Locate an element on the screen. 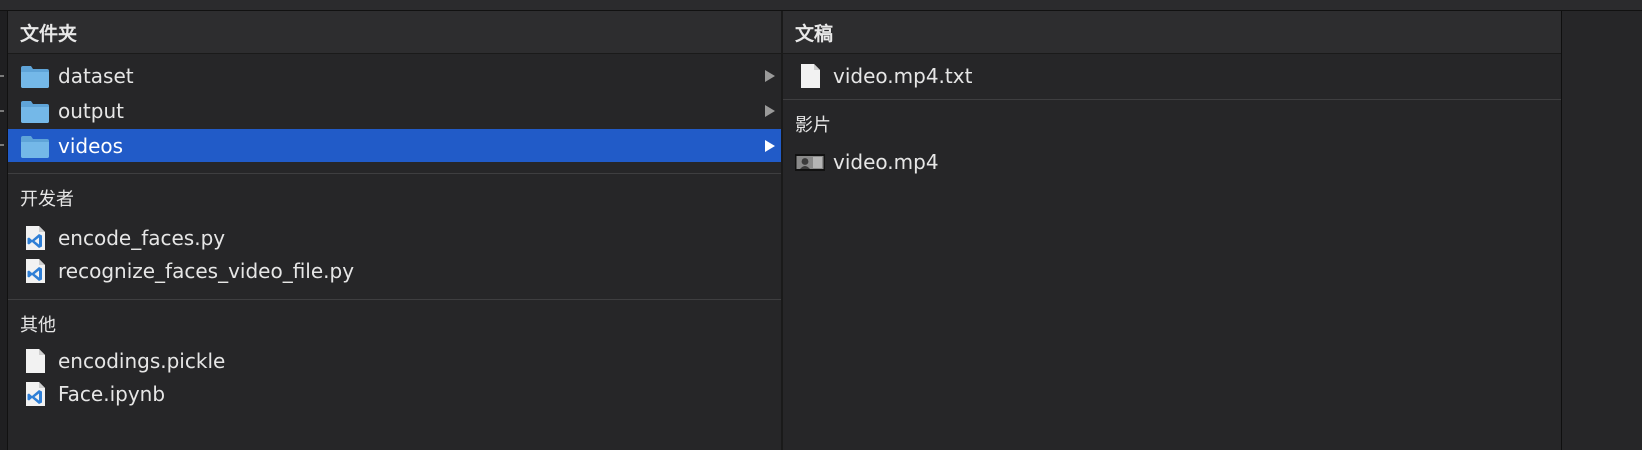 The width and height of the screenshot is (1642, 450). folder-row-videos: videos is located at coordinates (394, 145).